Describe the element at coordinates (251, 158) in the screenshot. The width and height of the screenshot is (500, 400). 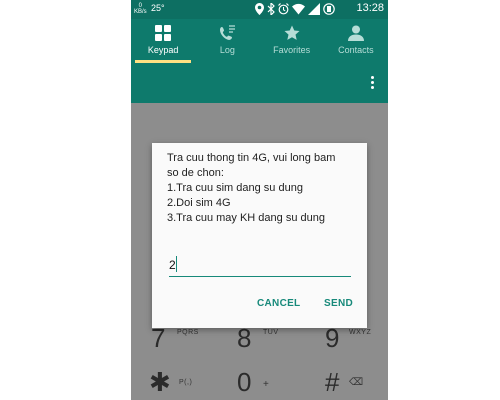
I see `message-line: Tra cuu thong tin 4G, vui long bam` at that location.